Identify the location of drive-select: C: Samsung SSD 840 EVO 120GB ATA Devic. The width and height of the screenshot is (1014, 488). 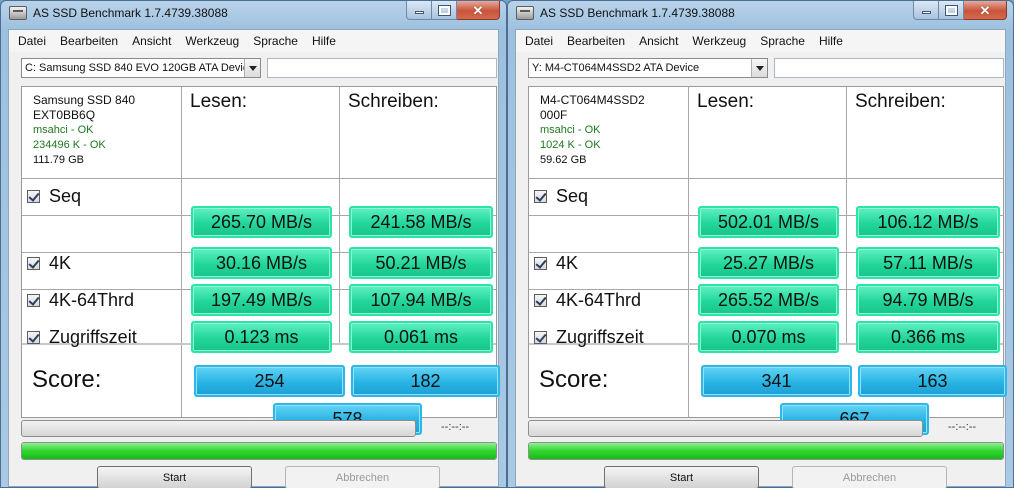
(141, 68).